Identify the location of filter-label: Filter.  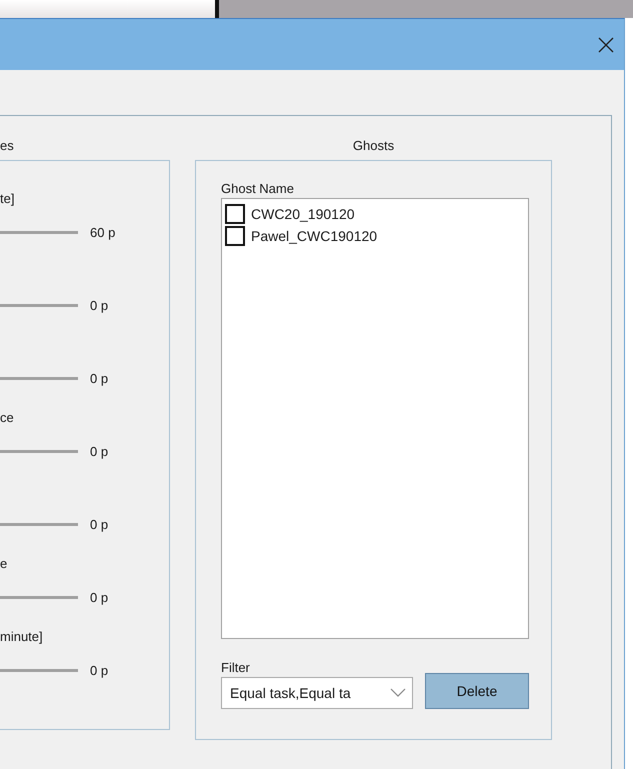
(235, 667).